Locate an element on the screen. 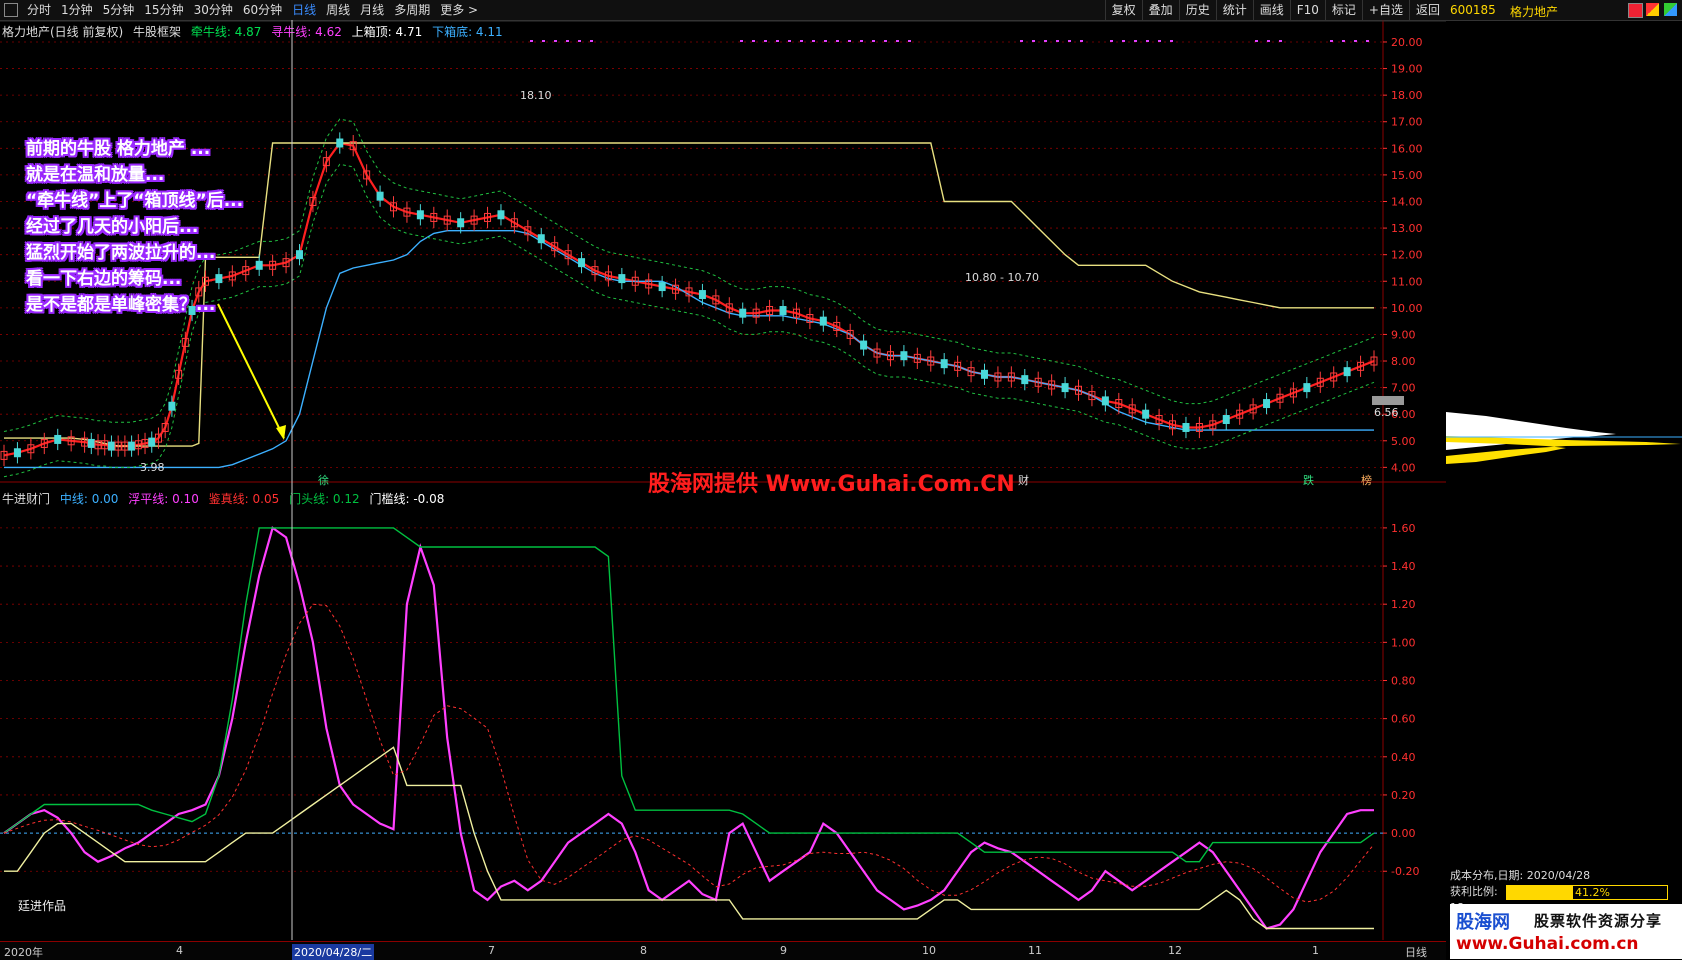  tick-label: 12.00 is located at coordinates (1407, 255).